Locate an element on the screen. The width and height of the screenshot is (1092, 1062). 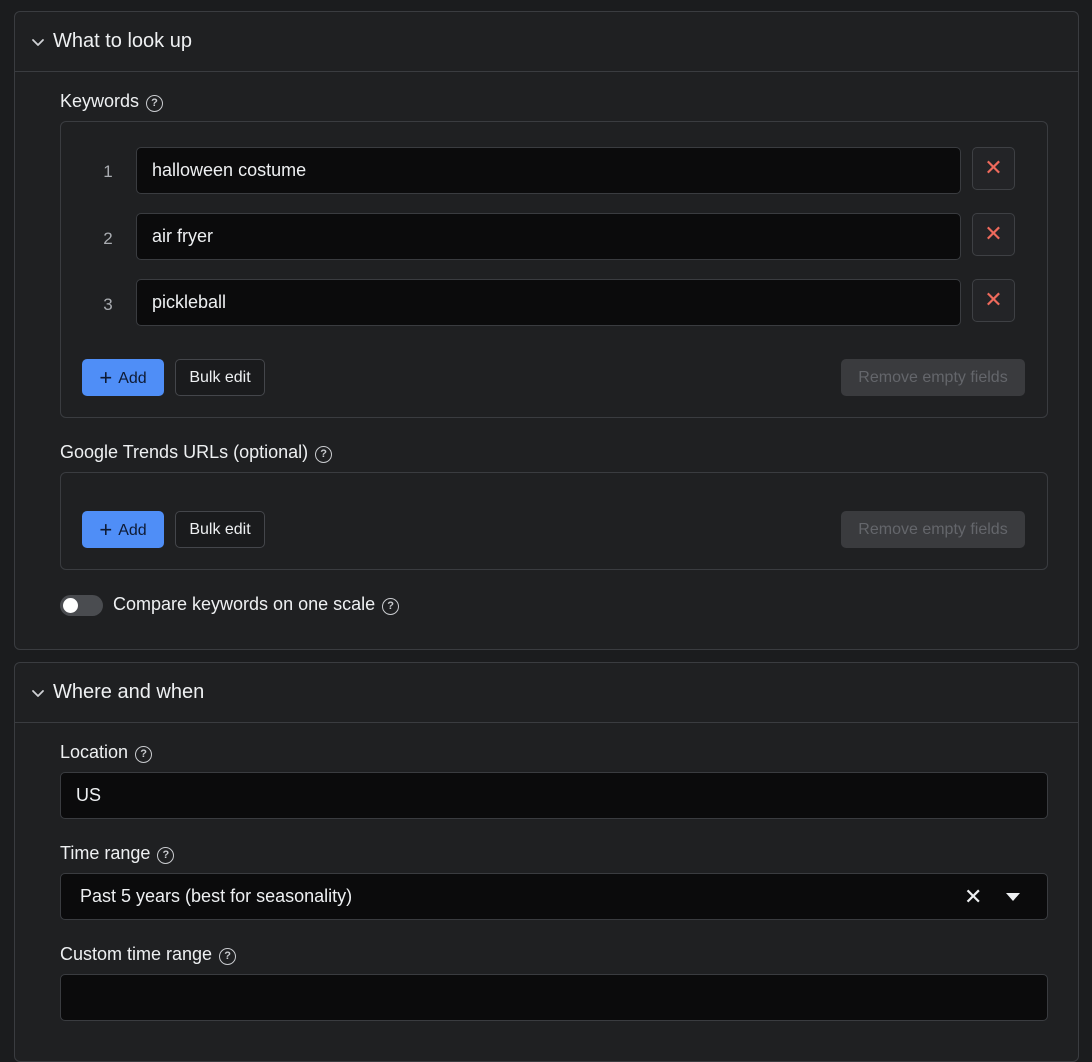
compare-keywords-label: Compare keywords on one scale? is located at coordinates (256, 604).